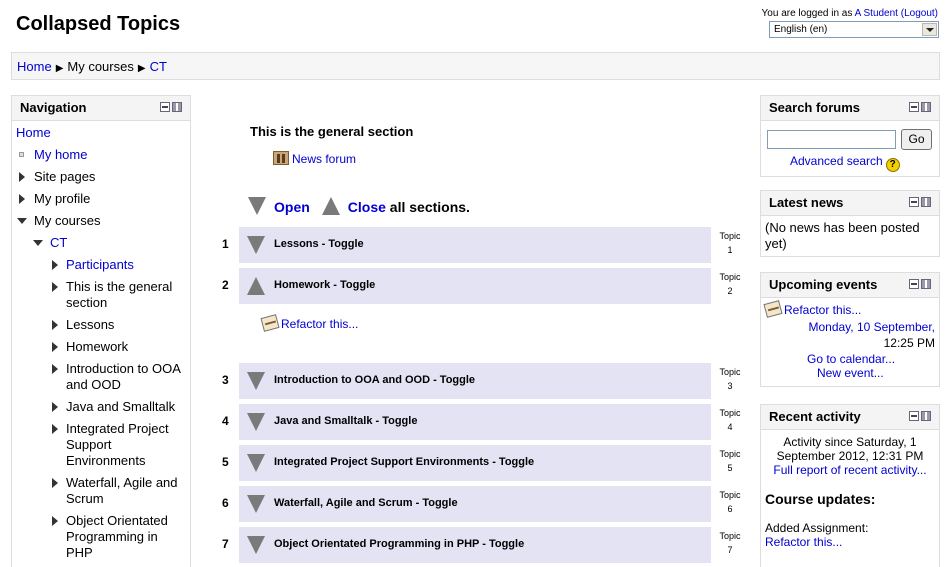 This screenshot has width=947, height=567. Describe the element at coordinates (101, 221) in the screenshot. I see `nav-item-my-courses: My courses` at that location.